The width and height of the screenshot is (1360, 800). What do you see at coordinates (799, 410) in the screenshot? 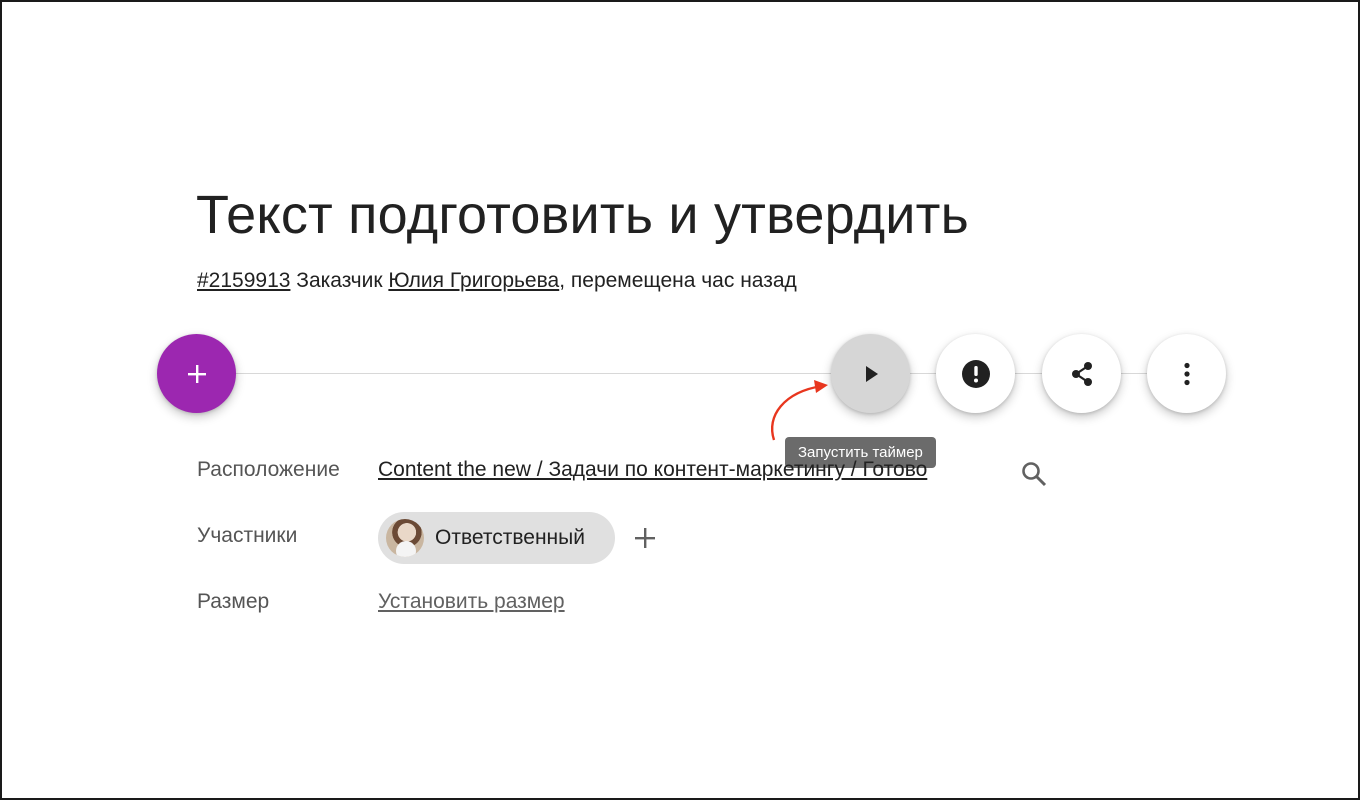
I see `annotation-arrow-icon` at bounding box center [799, 410].